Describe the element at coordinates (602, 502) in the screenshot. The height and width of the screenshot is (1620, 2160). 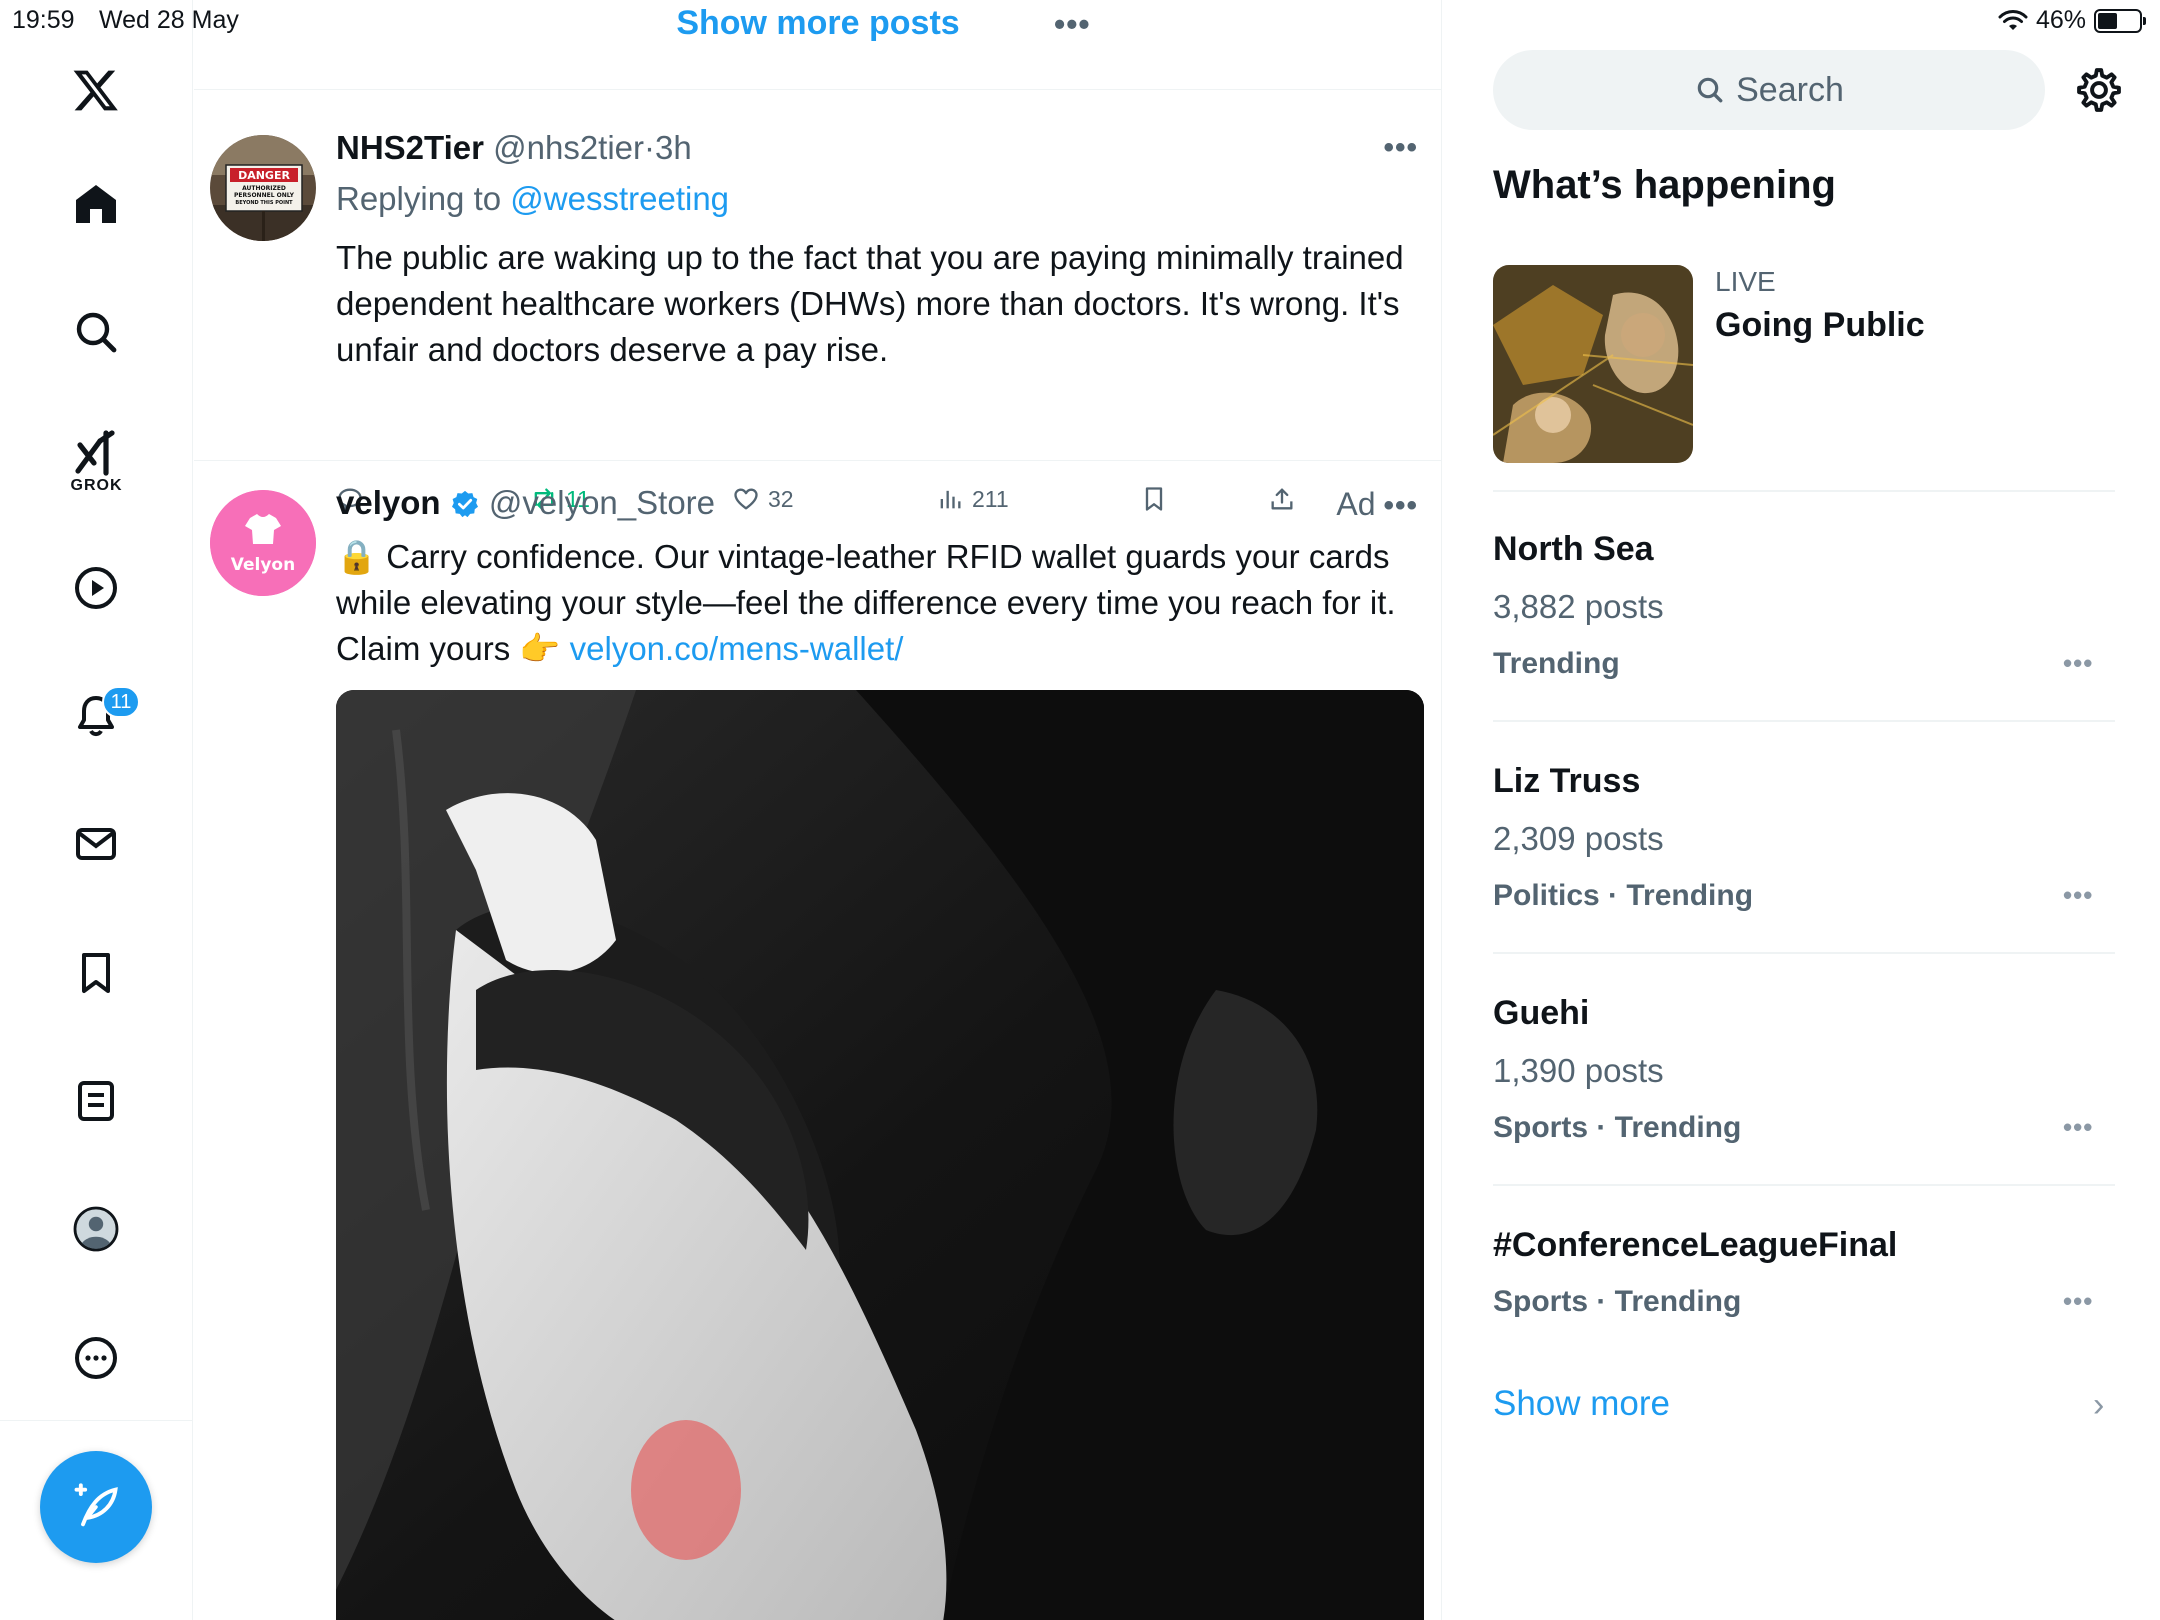
I see `author-handle: @velyon_Store` at that location.